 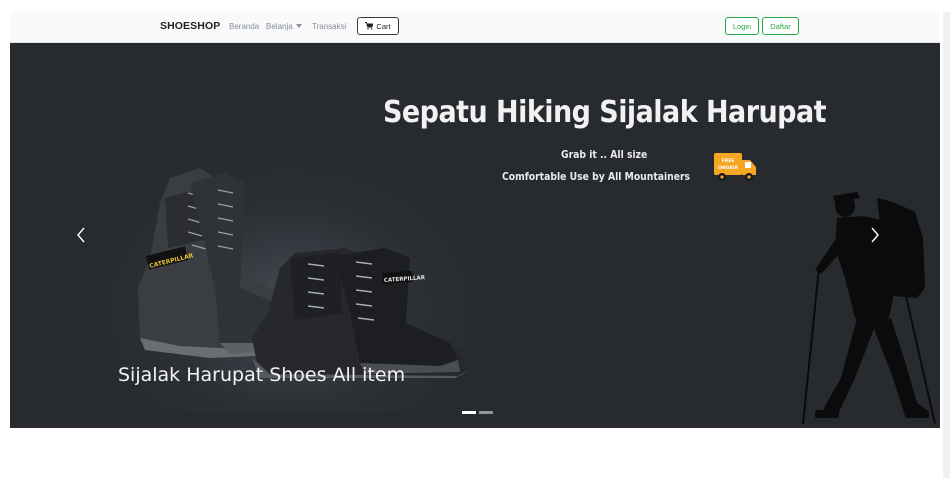 What do you see at coordinates (780, 26) in the screenshot?
I see `register-button: Daftar` at bounding box center [780, 26].